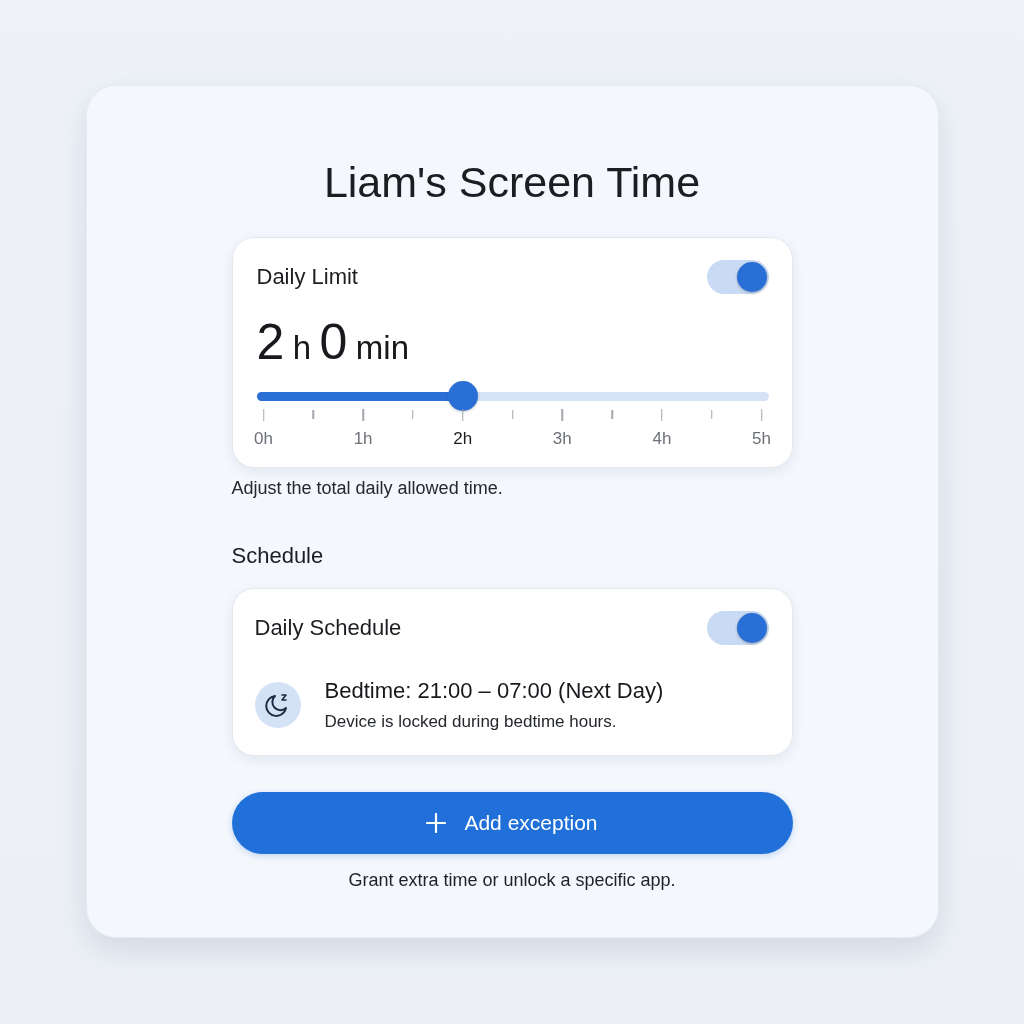 The width and height of the screenshot is (1024, 1024). Describe the element at coordinates (512, 880) in the screenshot. I see `button-hint: Grant extra time or unlock a specific app.` at that location.